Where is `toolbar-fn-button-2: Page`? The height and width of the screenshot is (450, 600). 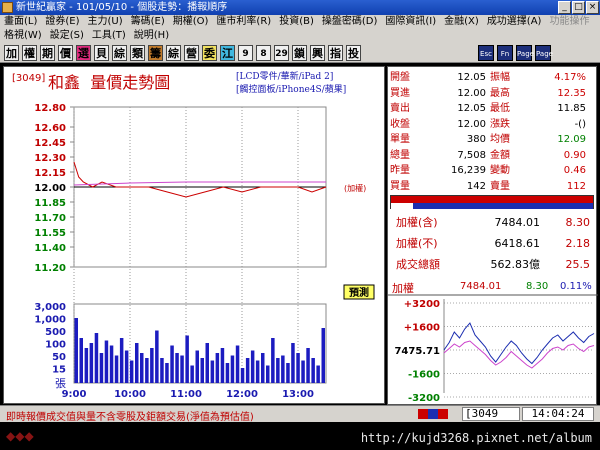
toolbar-fn-button-2: Page is located at coordinates (525, 53).